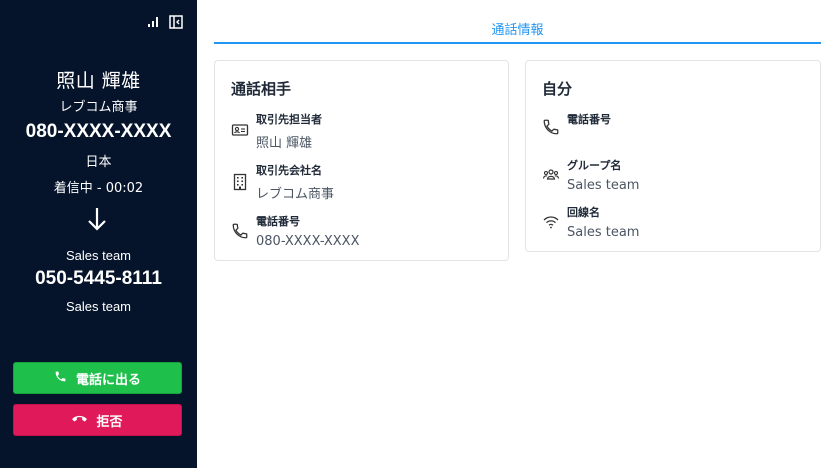 The image size is (832, 468). I want to click on arrow-down-icon, so click(97, 221).